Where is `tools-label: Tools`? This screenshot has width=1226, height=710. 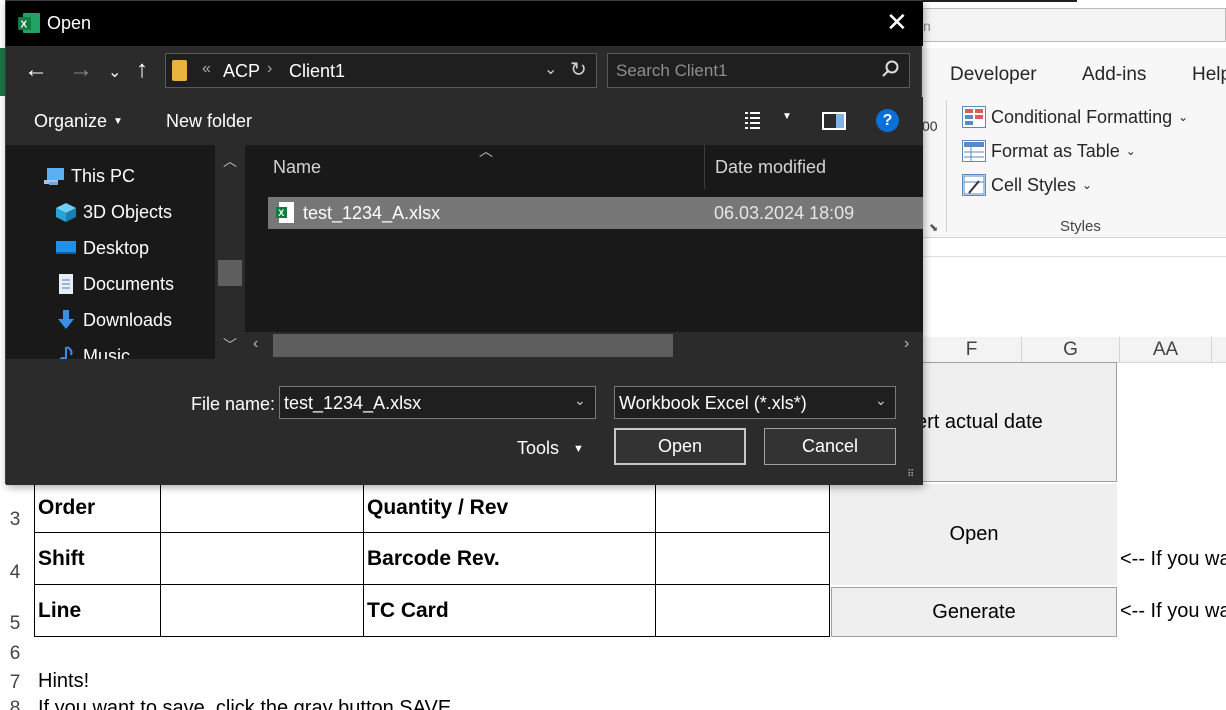
tools-label: Tools is located at coordinates (538, 448).